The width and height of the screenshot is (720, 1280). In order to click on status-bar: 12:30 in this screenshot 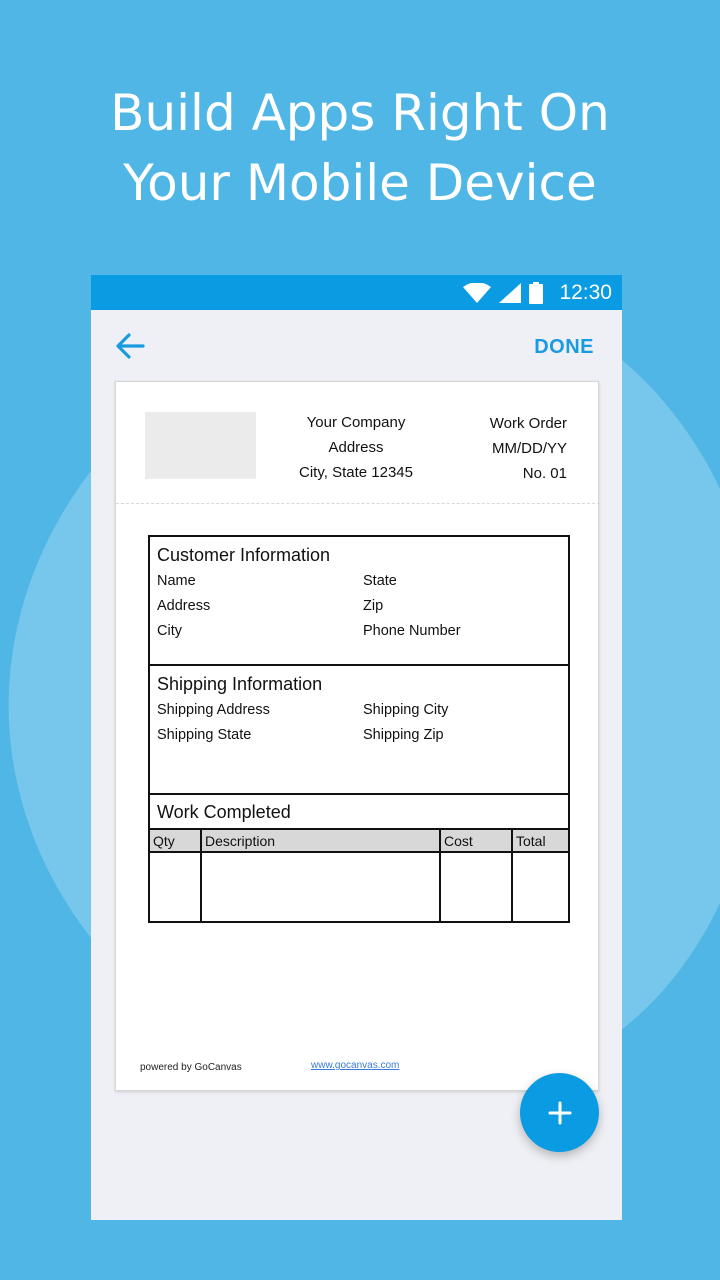, I will do `click(356, 292)`.